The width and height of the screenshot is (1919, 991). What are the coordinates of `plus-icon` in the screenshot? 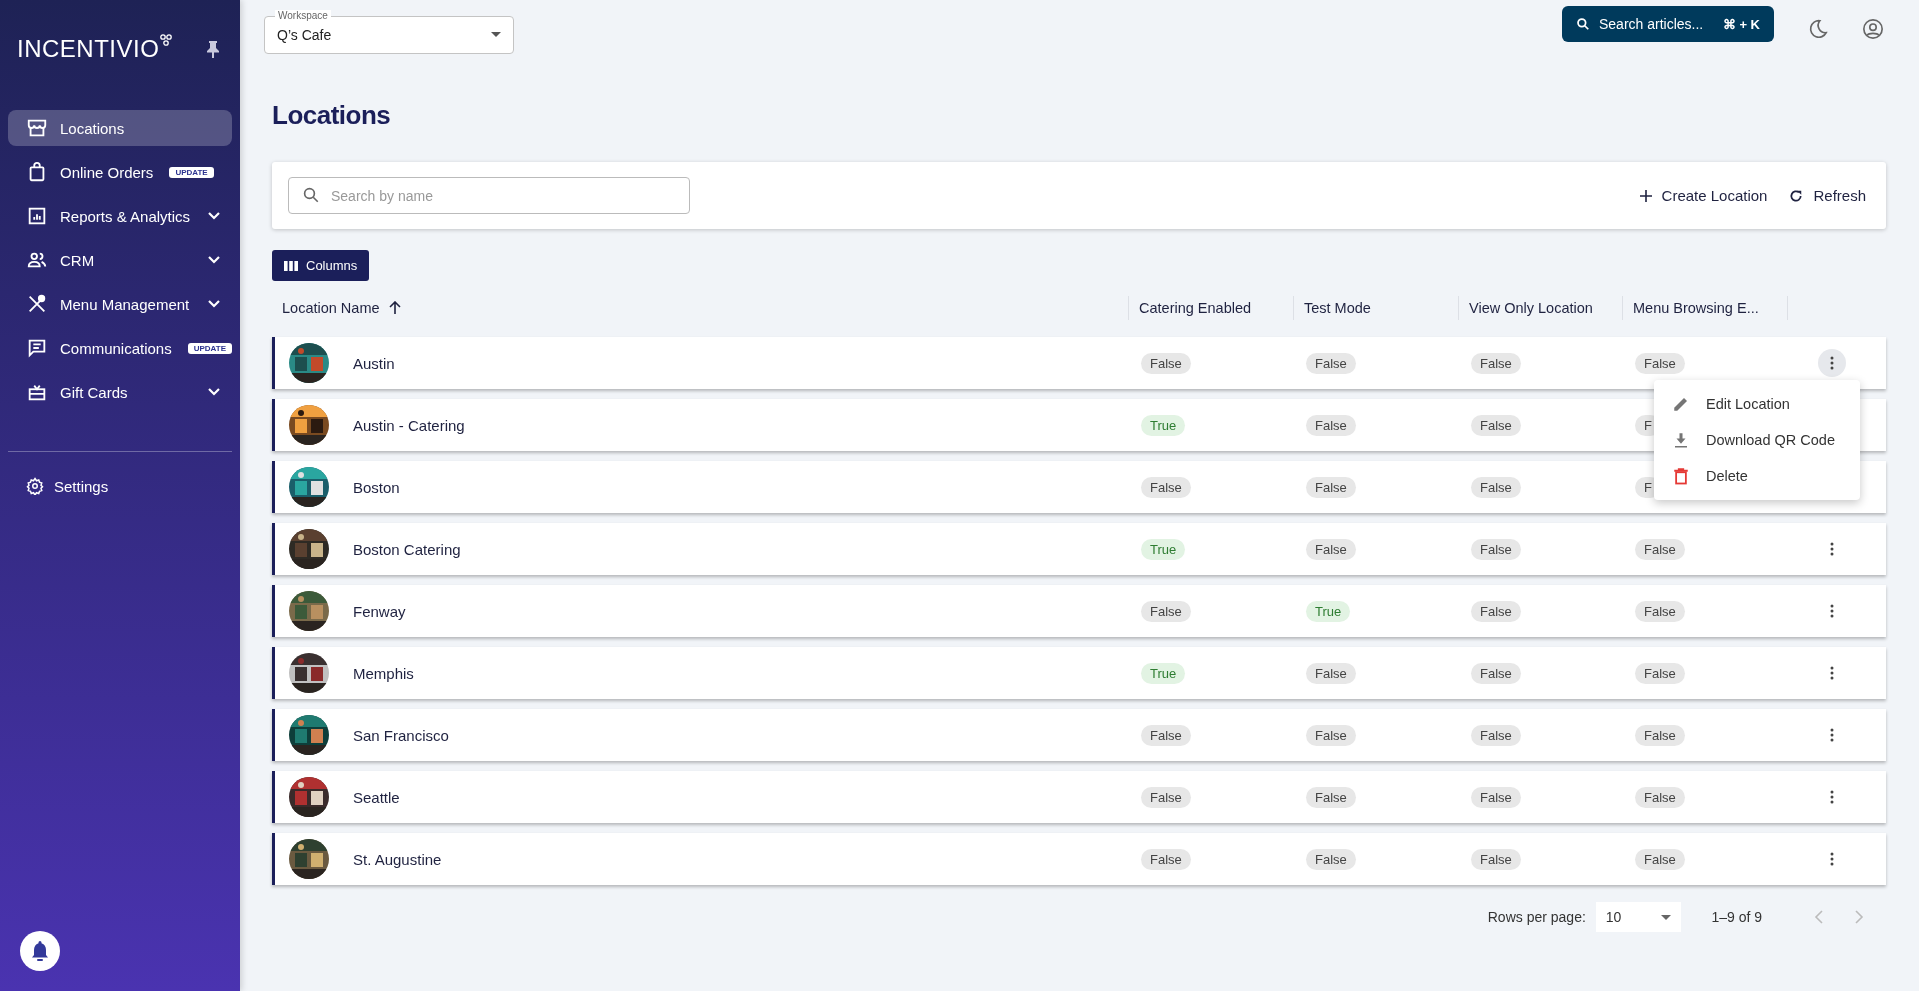 It's located at (1645, 195).